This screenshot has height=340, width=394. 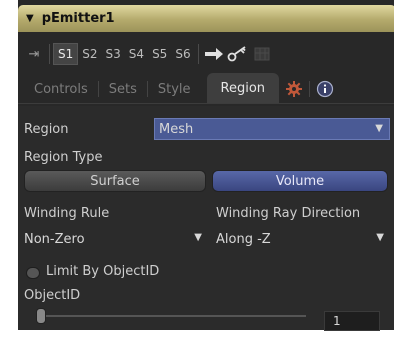 I want to click on gear-icon, so click(x=294, y=89).